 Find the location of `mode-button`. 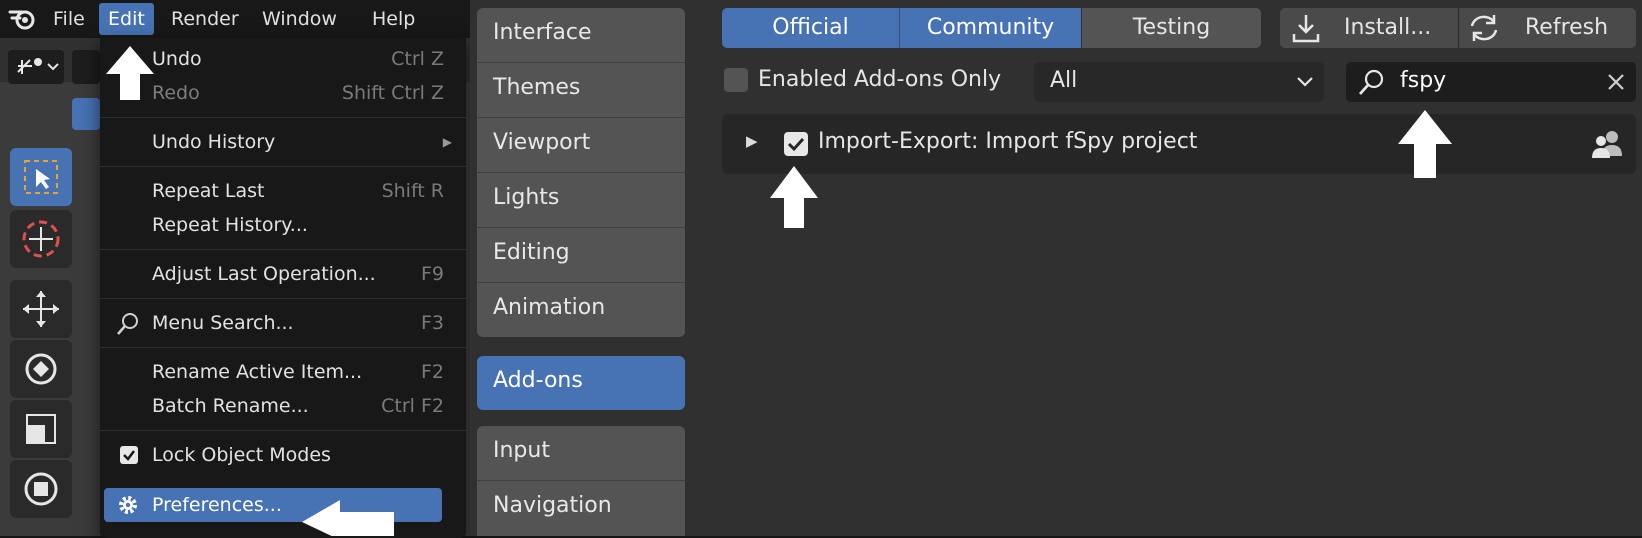

mode-button is located at coordinates (86, 114).